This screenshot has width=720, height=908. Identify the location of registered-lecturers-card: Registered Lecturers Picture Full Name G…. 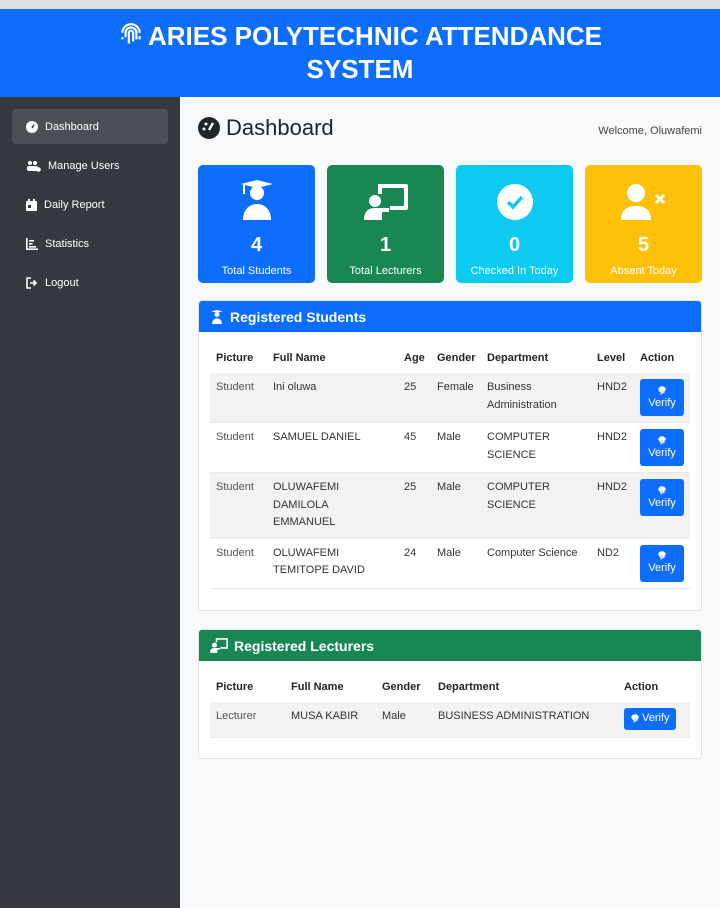
(450, 694).